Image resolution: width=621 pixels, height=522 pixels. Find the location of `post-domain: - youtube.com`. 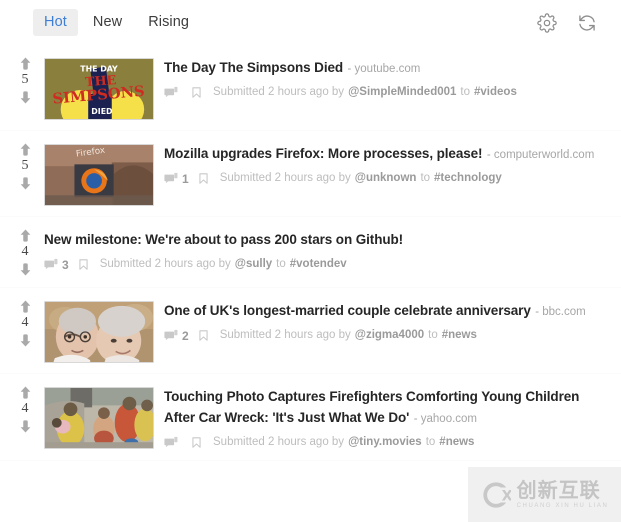

post-domain: - youtube.com is located at coordinates (384, 69).